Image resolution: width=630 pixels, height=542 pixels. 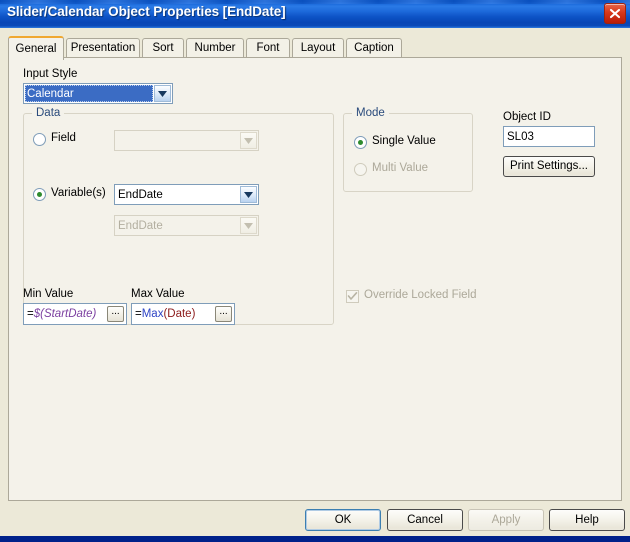 I want to click on field-radio, so click(x=39, y=139).